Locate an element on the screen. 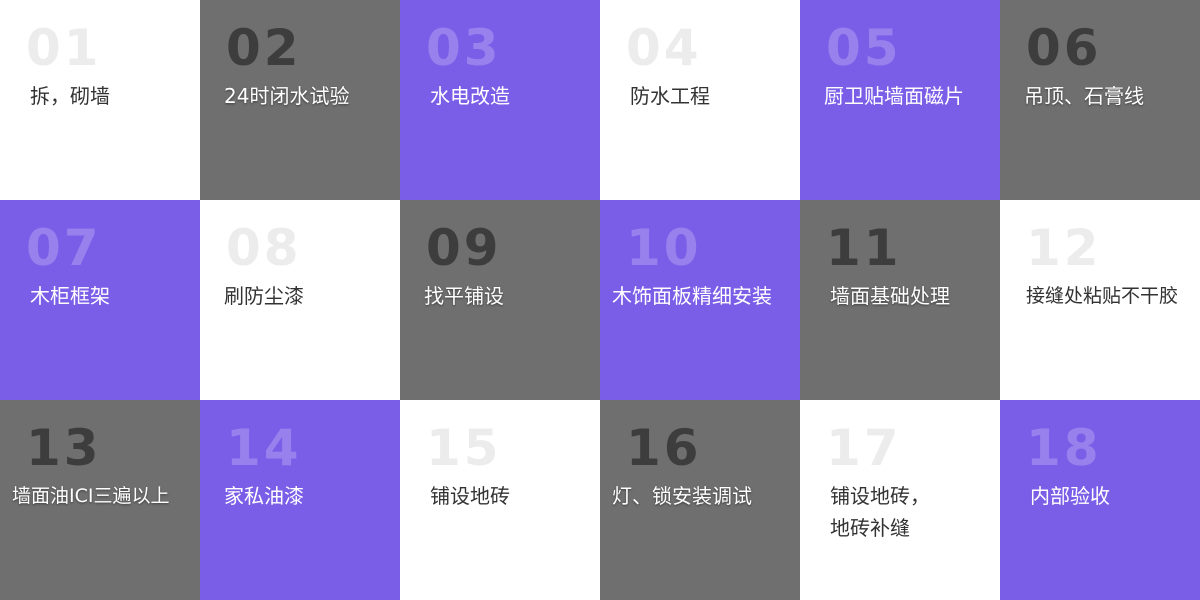 This screenshot has width=1200, height=600. step-tile-17: 17 铺设地砖， 地砖补缝 is located at coordinates (900, 500).